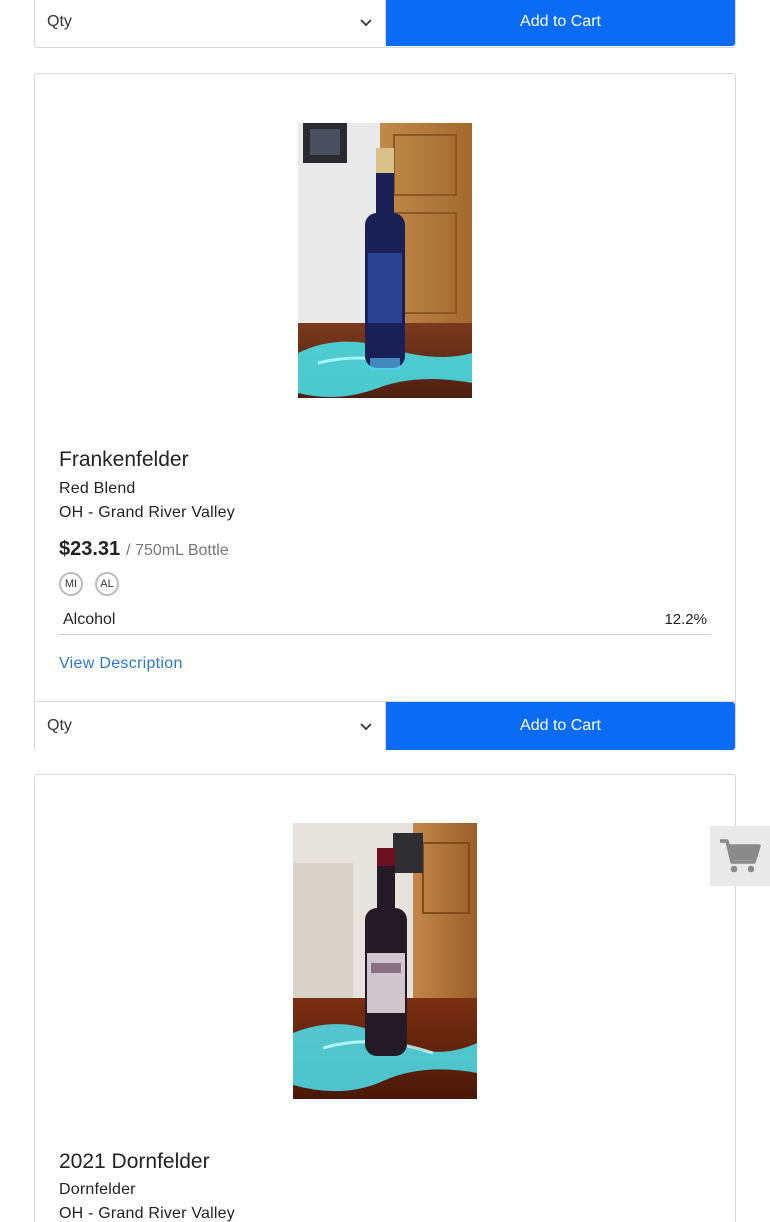  Describe the element at coordinates (121, 664) in the screenshot. I see `view-description-link: View Description` at that location.